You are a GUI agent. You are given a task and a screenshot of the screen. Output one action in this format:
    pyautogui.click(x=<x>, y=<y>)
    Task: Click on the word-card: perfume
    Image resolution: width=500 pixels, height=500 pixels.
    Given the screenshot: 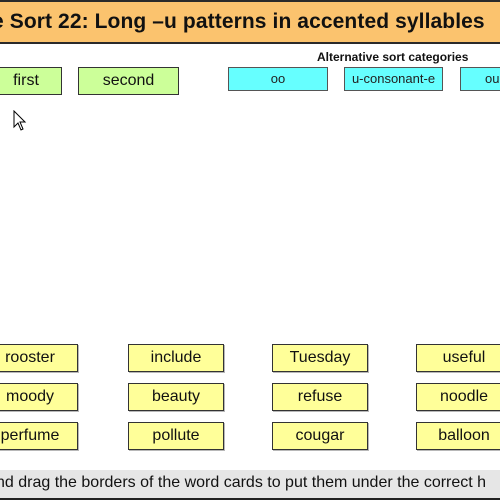 What is the action you would take?
    pyautogui.click(x=39, y=436)
    